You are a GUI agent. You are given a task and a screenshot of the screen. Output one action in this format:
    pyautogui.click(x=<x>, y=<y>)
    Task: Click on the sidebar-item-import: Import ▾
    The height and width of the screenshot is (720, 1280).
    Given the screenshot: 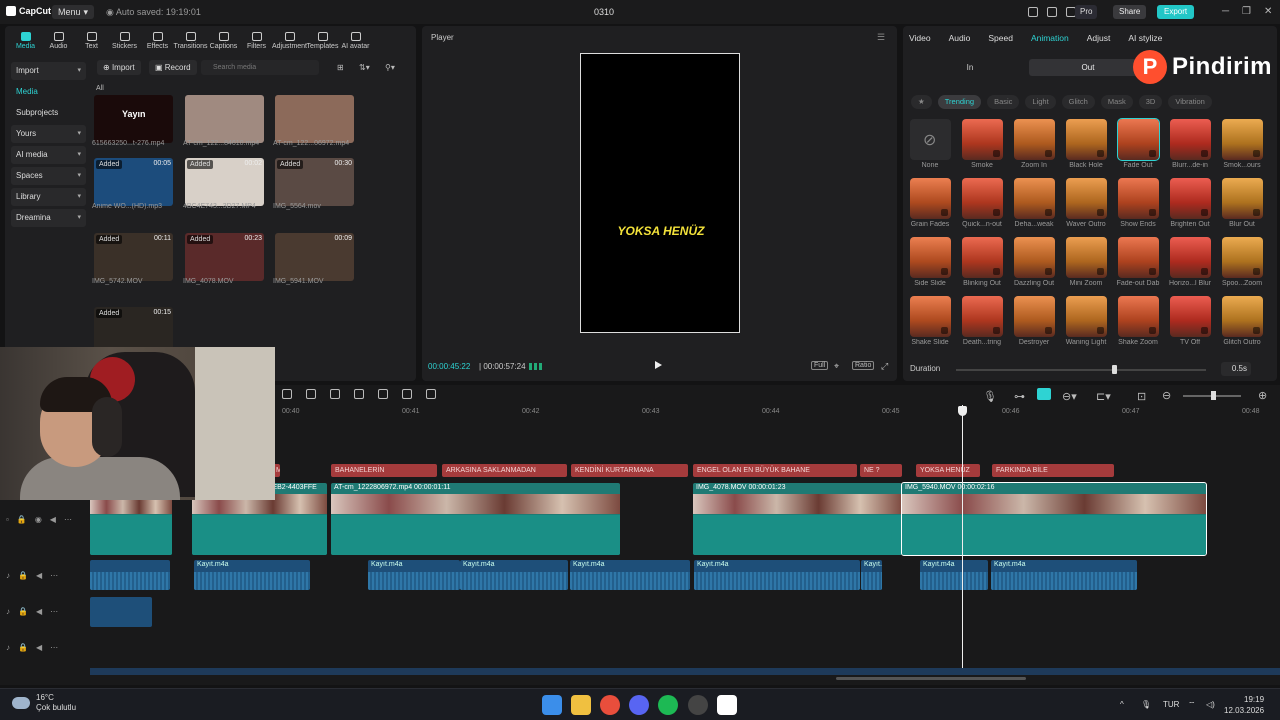 What is the action you would take?
    pyautogui.click(x=48, y=71)
    